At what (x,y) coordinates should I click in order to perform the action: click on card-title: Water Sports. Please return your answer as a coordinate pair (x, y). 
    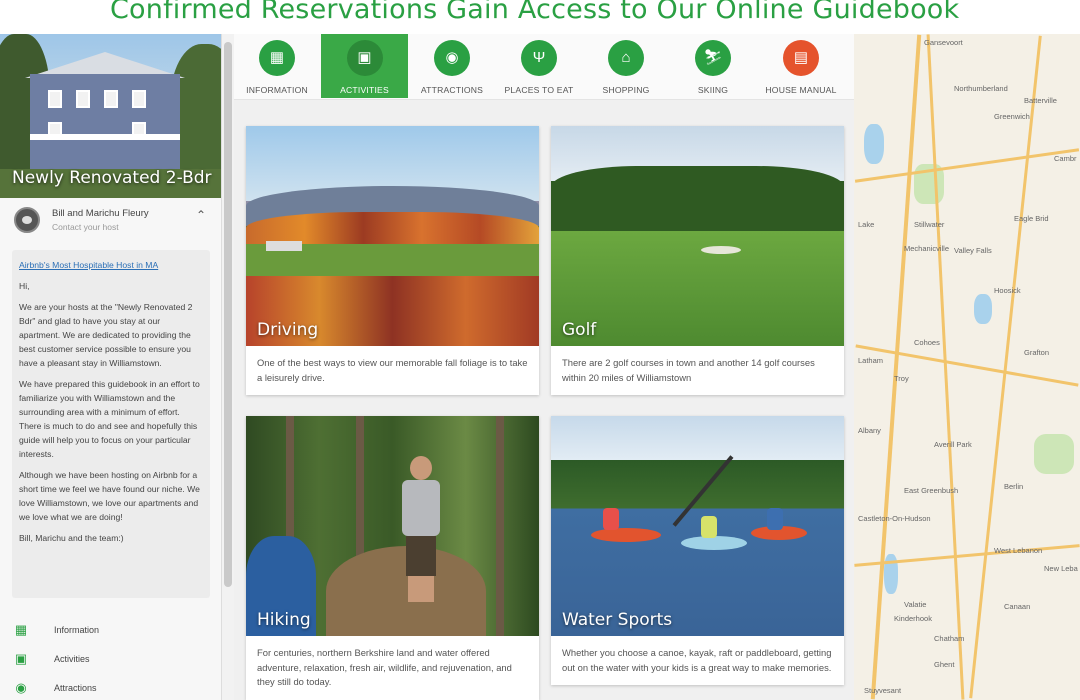
    Looking at the image, I should click on (617, 620).